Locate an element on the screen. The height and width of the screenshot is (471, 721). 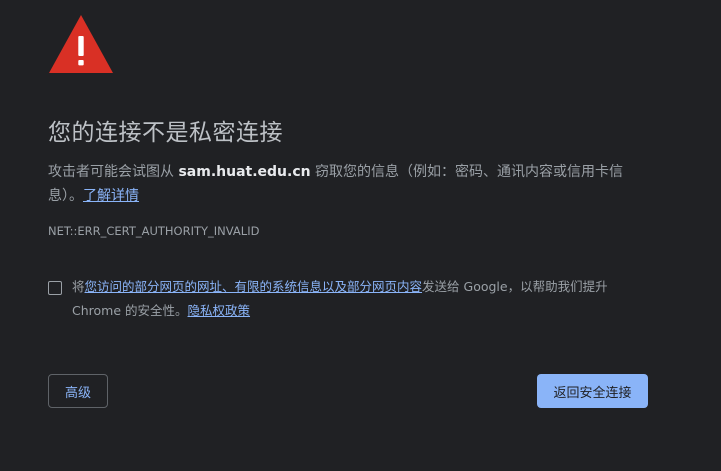
consent-prefix: 将 is located at coordinates (78, 286).